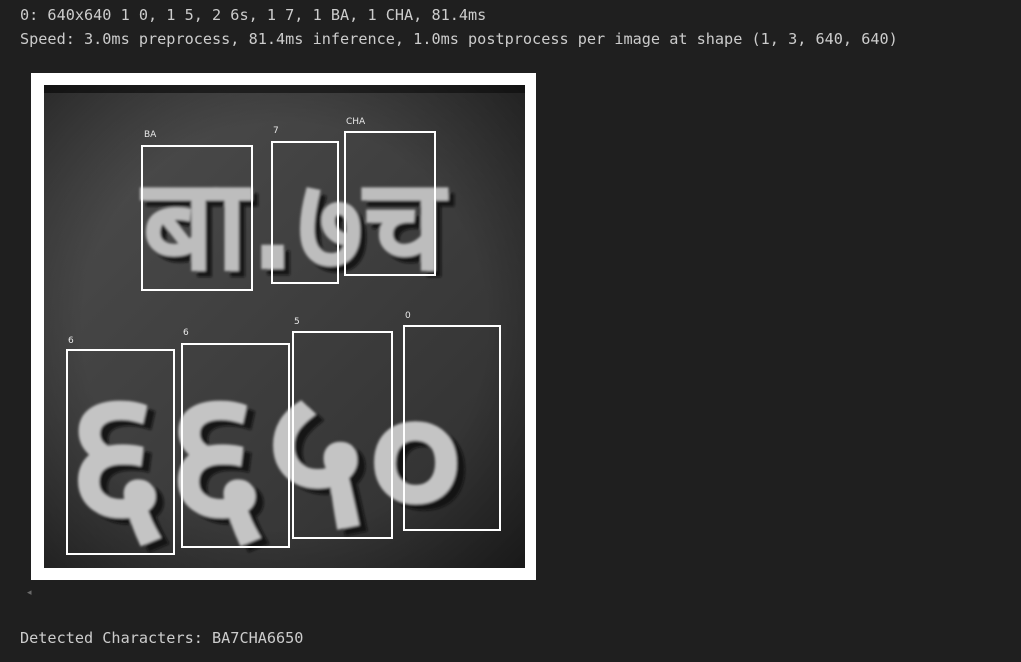 Image resolution: width=1021 pixels, height=662 pixels. Describe the element at coordinates (150, 135) in the screenshot. I see `detection-label-ba: BA` at that location.